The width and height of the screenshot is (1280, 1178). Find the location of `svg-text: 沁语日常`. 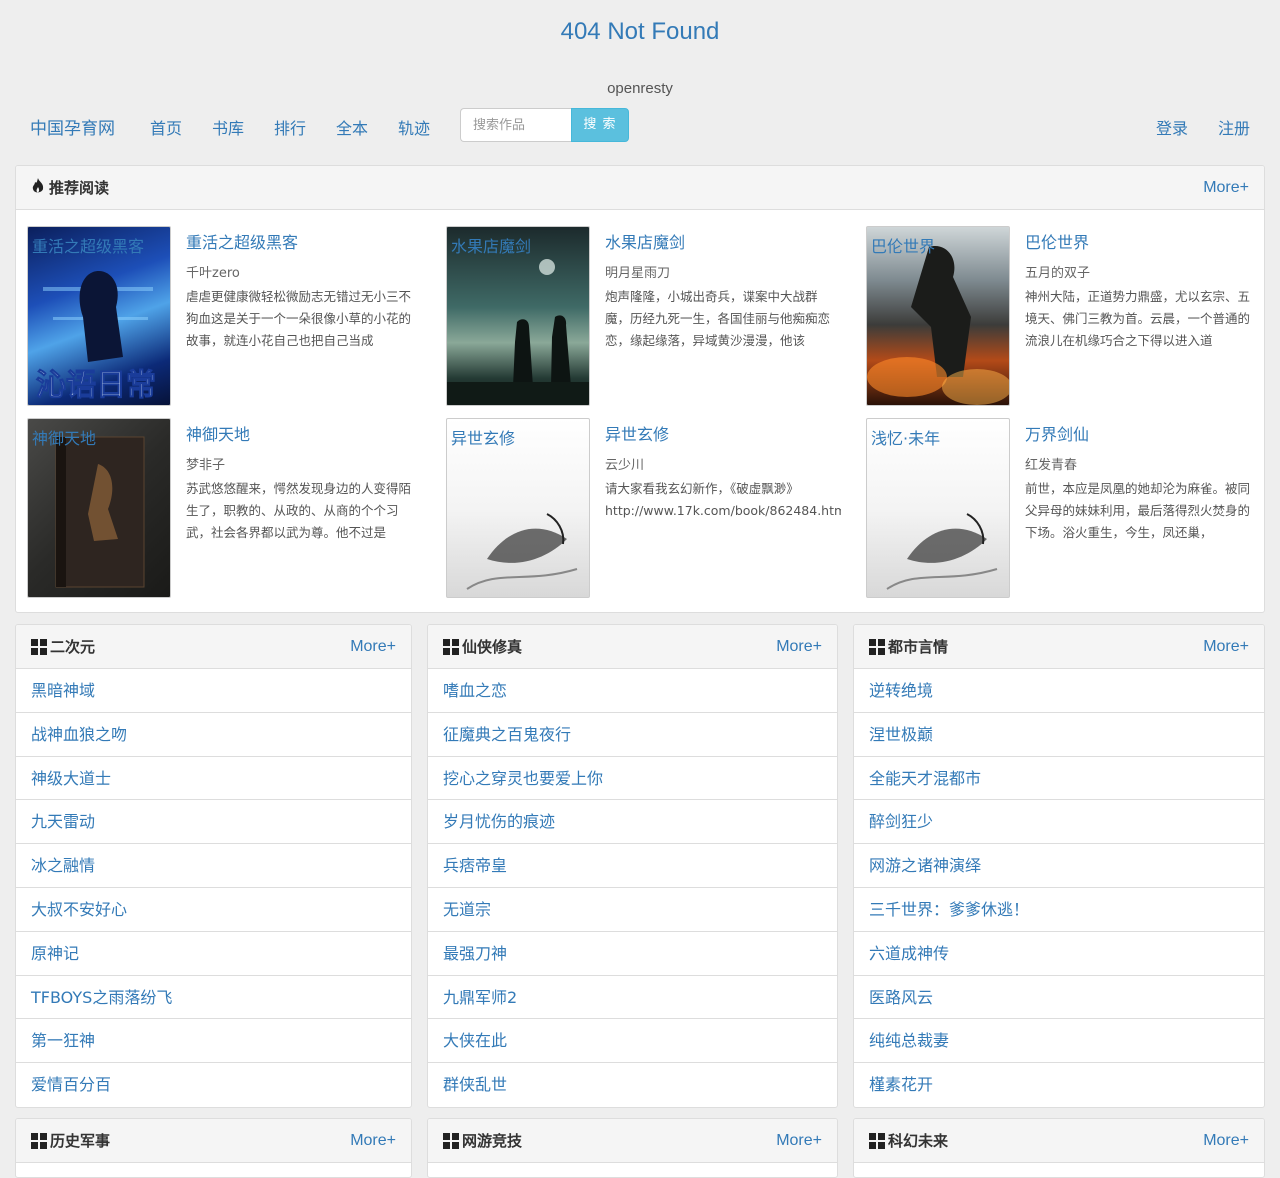

svg-text: 沁语日常 is located at coordinates (96, 385).